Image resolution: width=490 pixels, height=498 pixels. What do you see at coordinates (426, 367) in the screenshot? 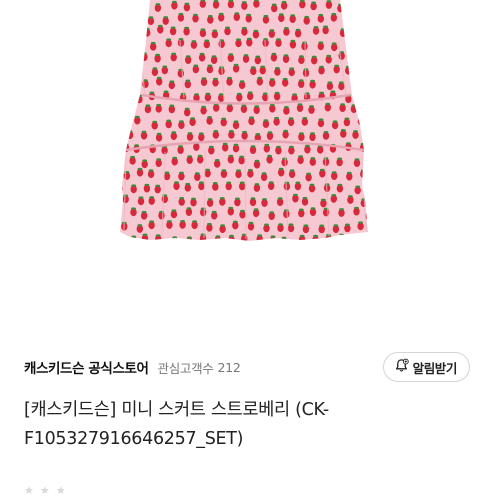
I see `notify-button: 알림받기` at bounding box center [426, 367].